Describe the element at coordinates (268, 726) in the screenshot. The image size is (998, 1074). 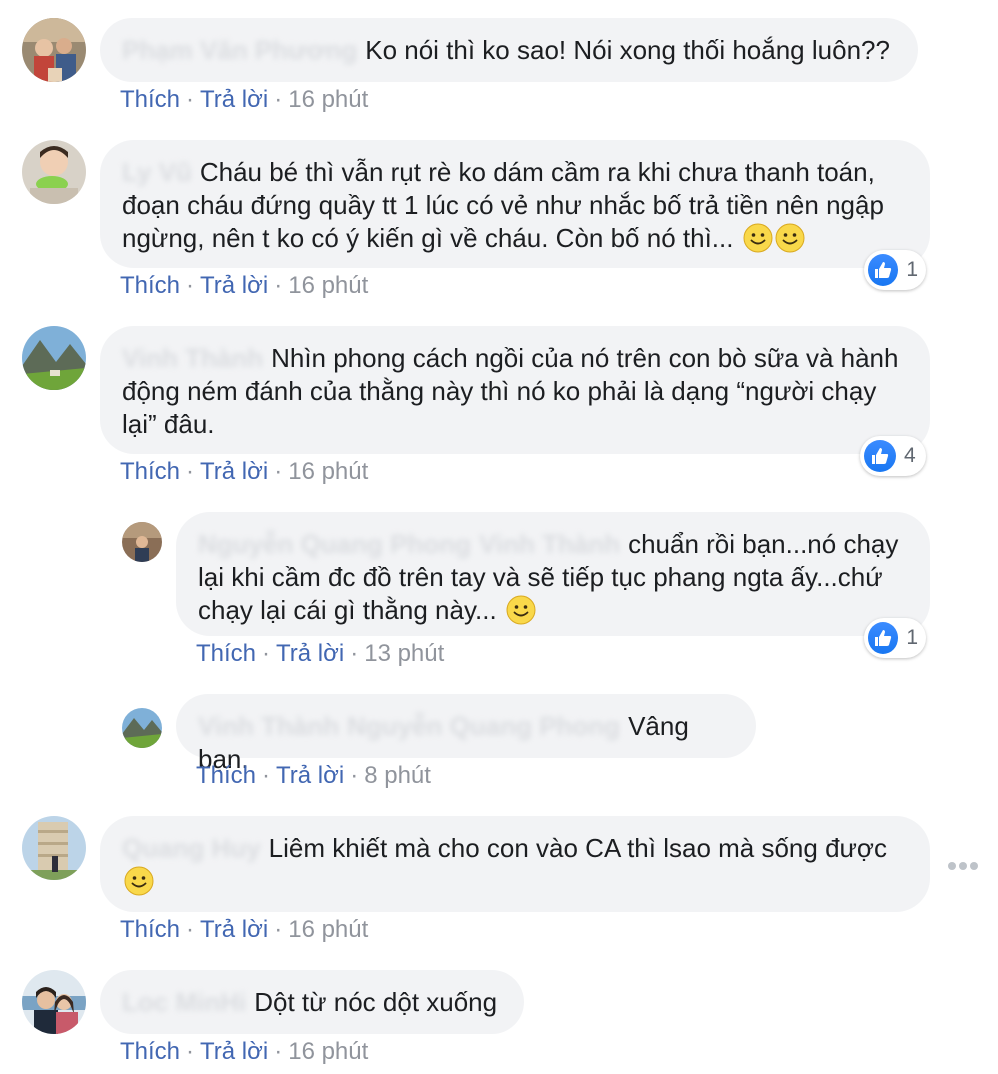
I see `reply-author: Vinh Thành` at that location.